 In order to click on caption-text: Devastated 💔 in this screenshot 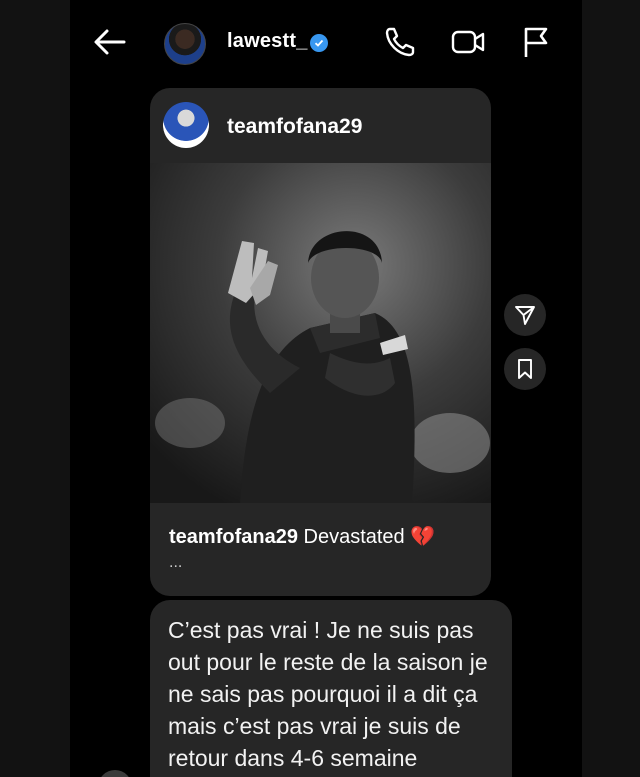, I will do `click(369, 537)`.